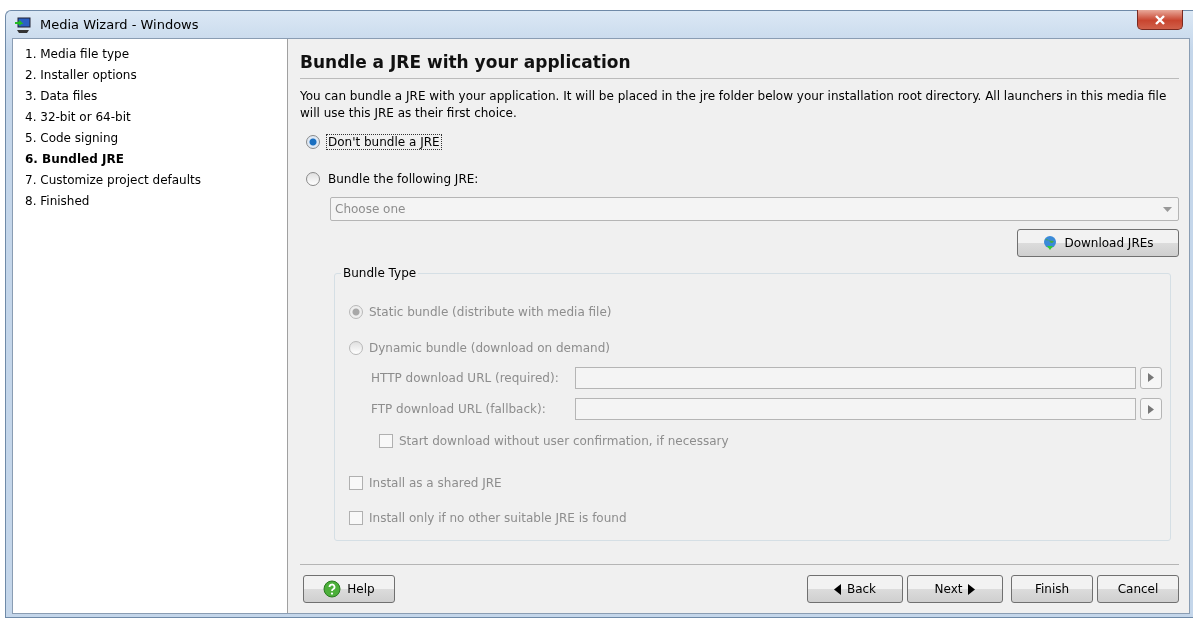  I want to click on cancel-button: Cancel, so click(1138, 589).